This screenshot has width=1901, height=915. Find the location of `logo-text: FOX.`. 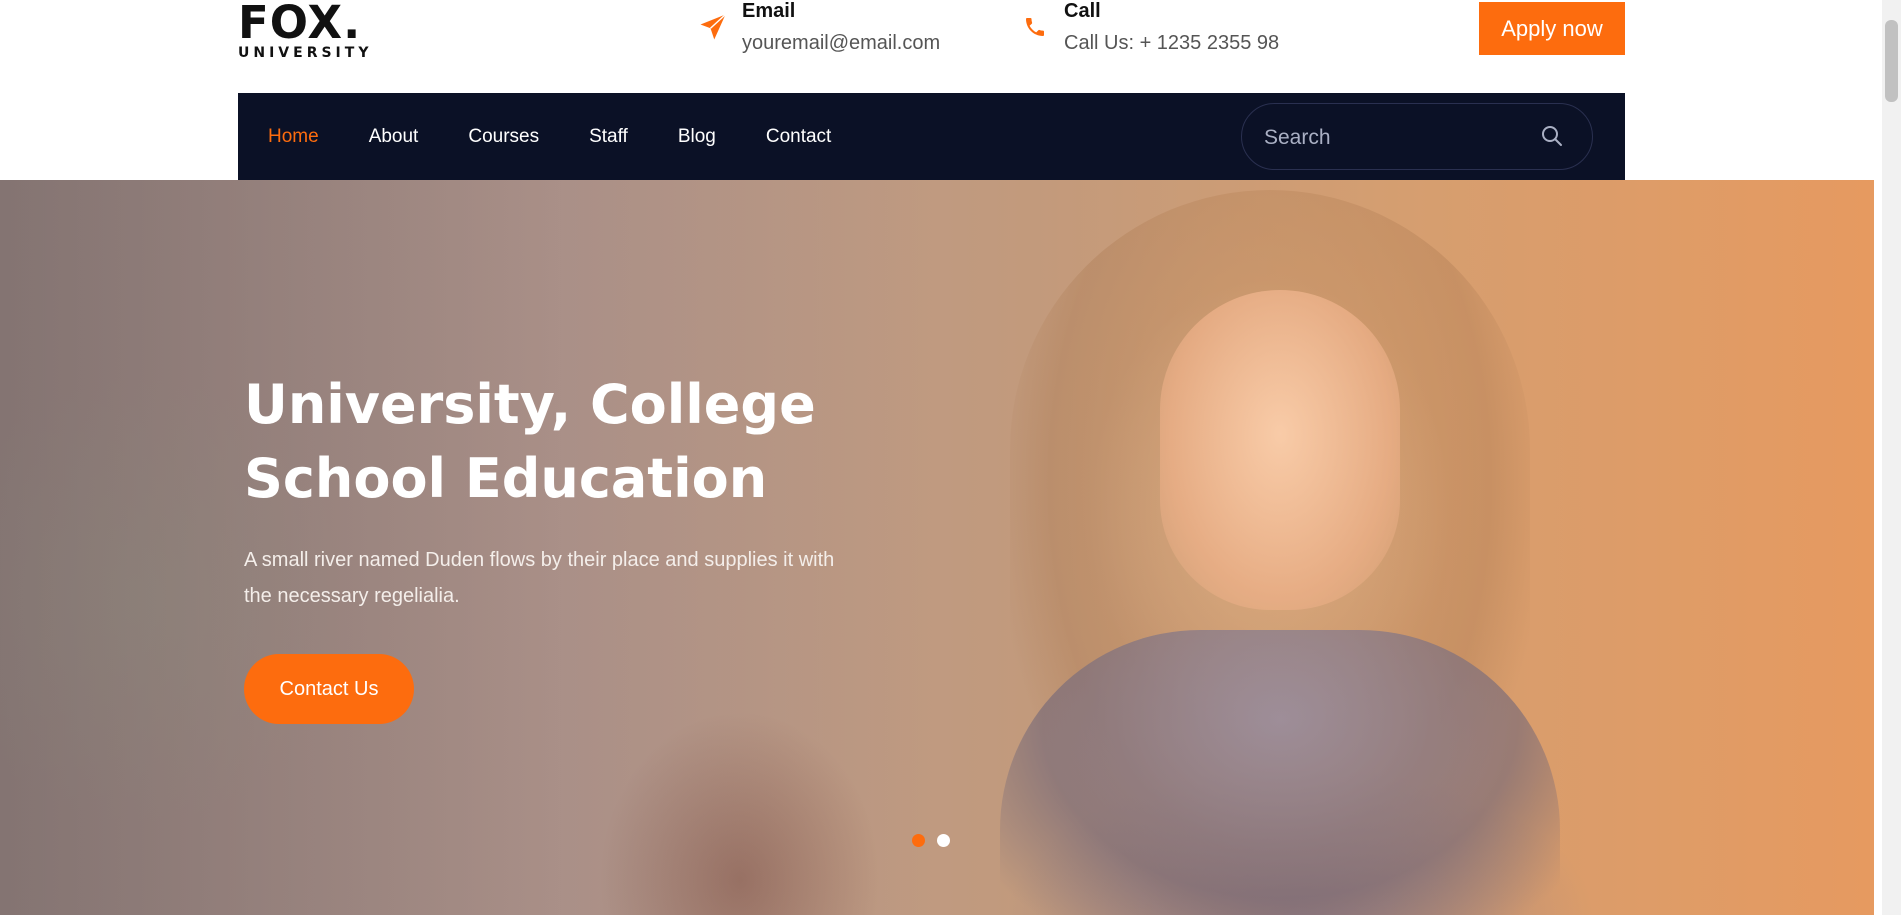

logo-text: FOX. is located at coordinates (300, 24).